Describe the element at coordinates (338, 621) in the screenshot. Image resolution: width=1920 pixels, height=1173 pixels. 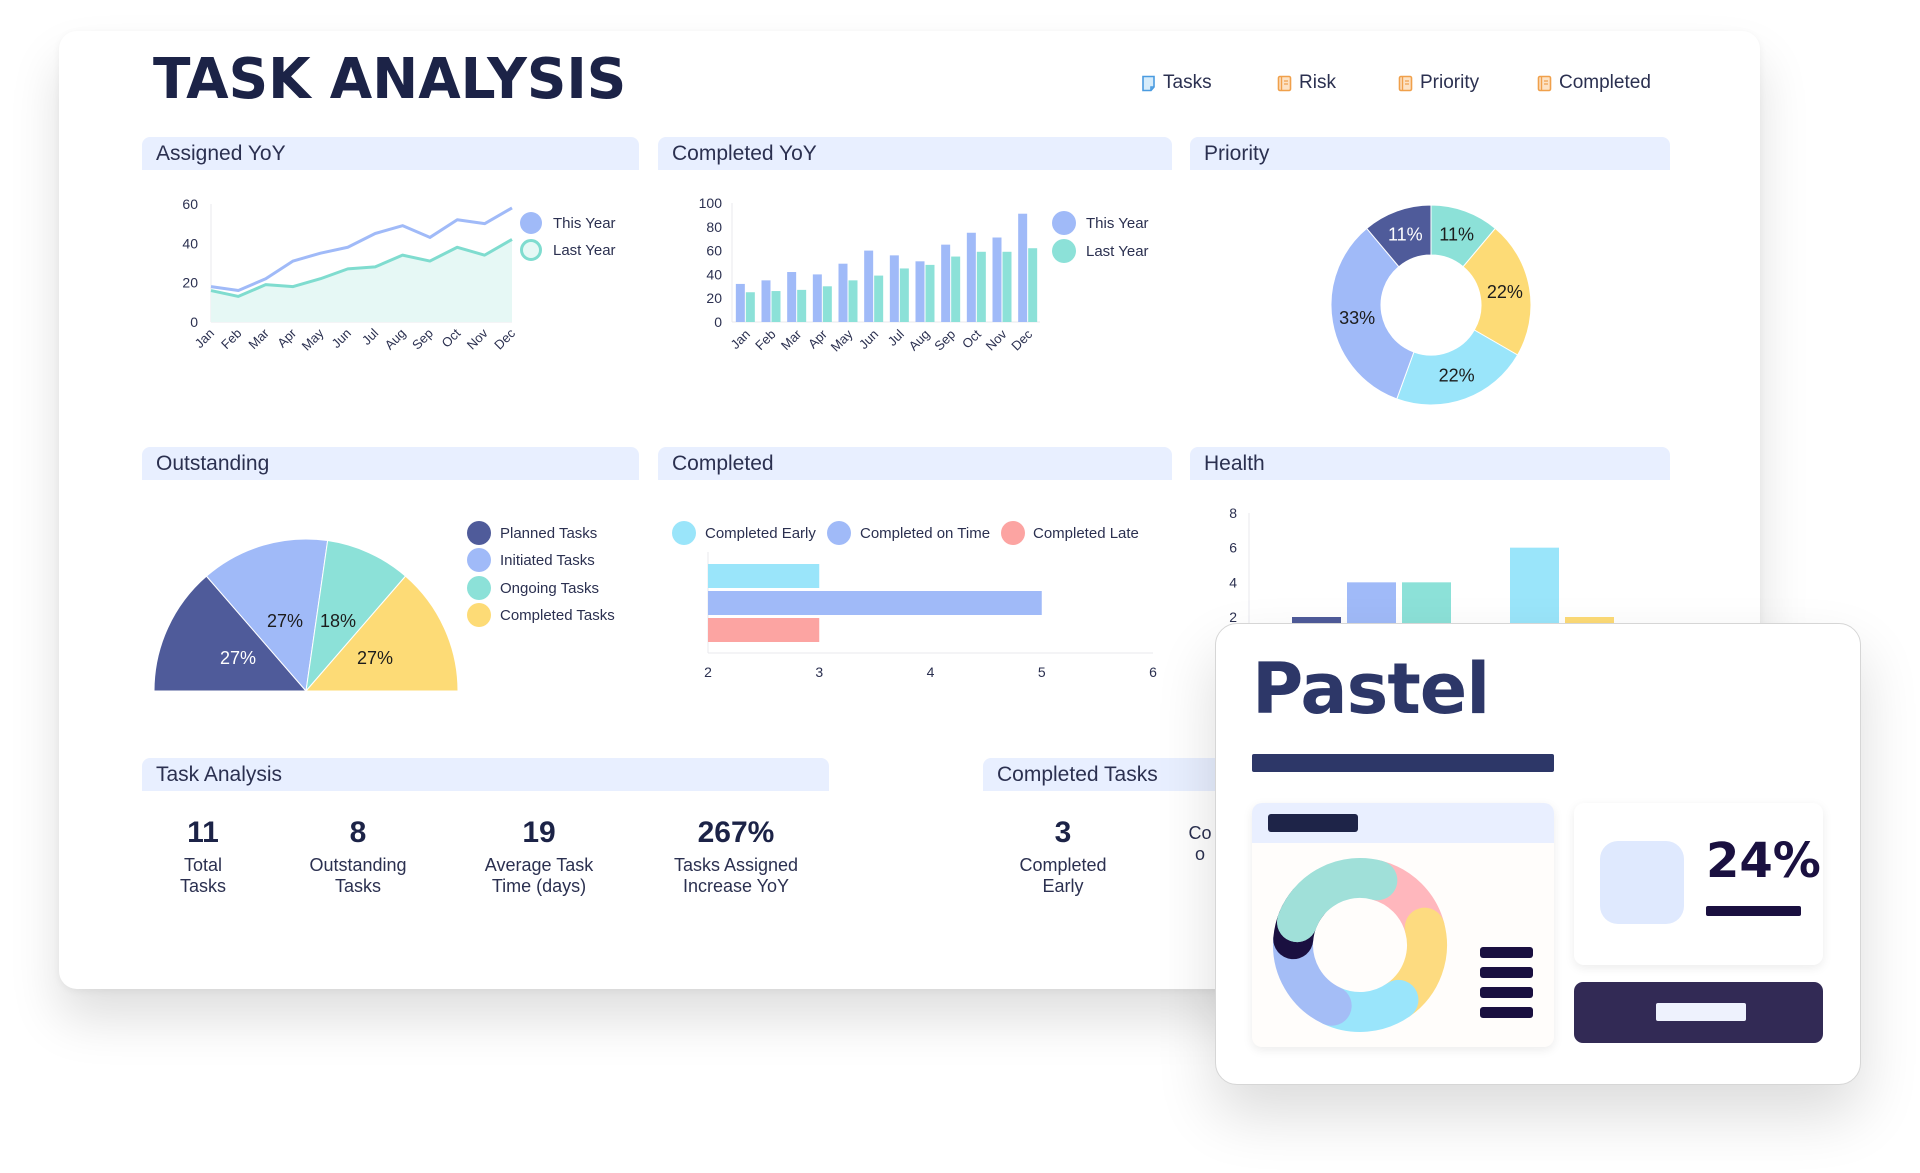
I see `half-pie-slice-label: 18%` at that location.